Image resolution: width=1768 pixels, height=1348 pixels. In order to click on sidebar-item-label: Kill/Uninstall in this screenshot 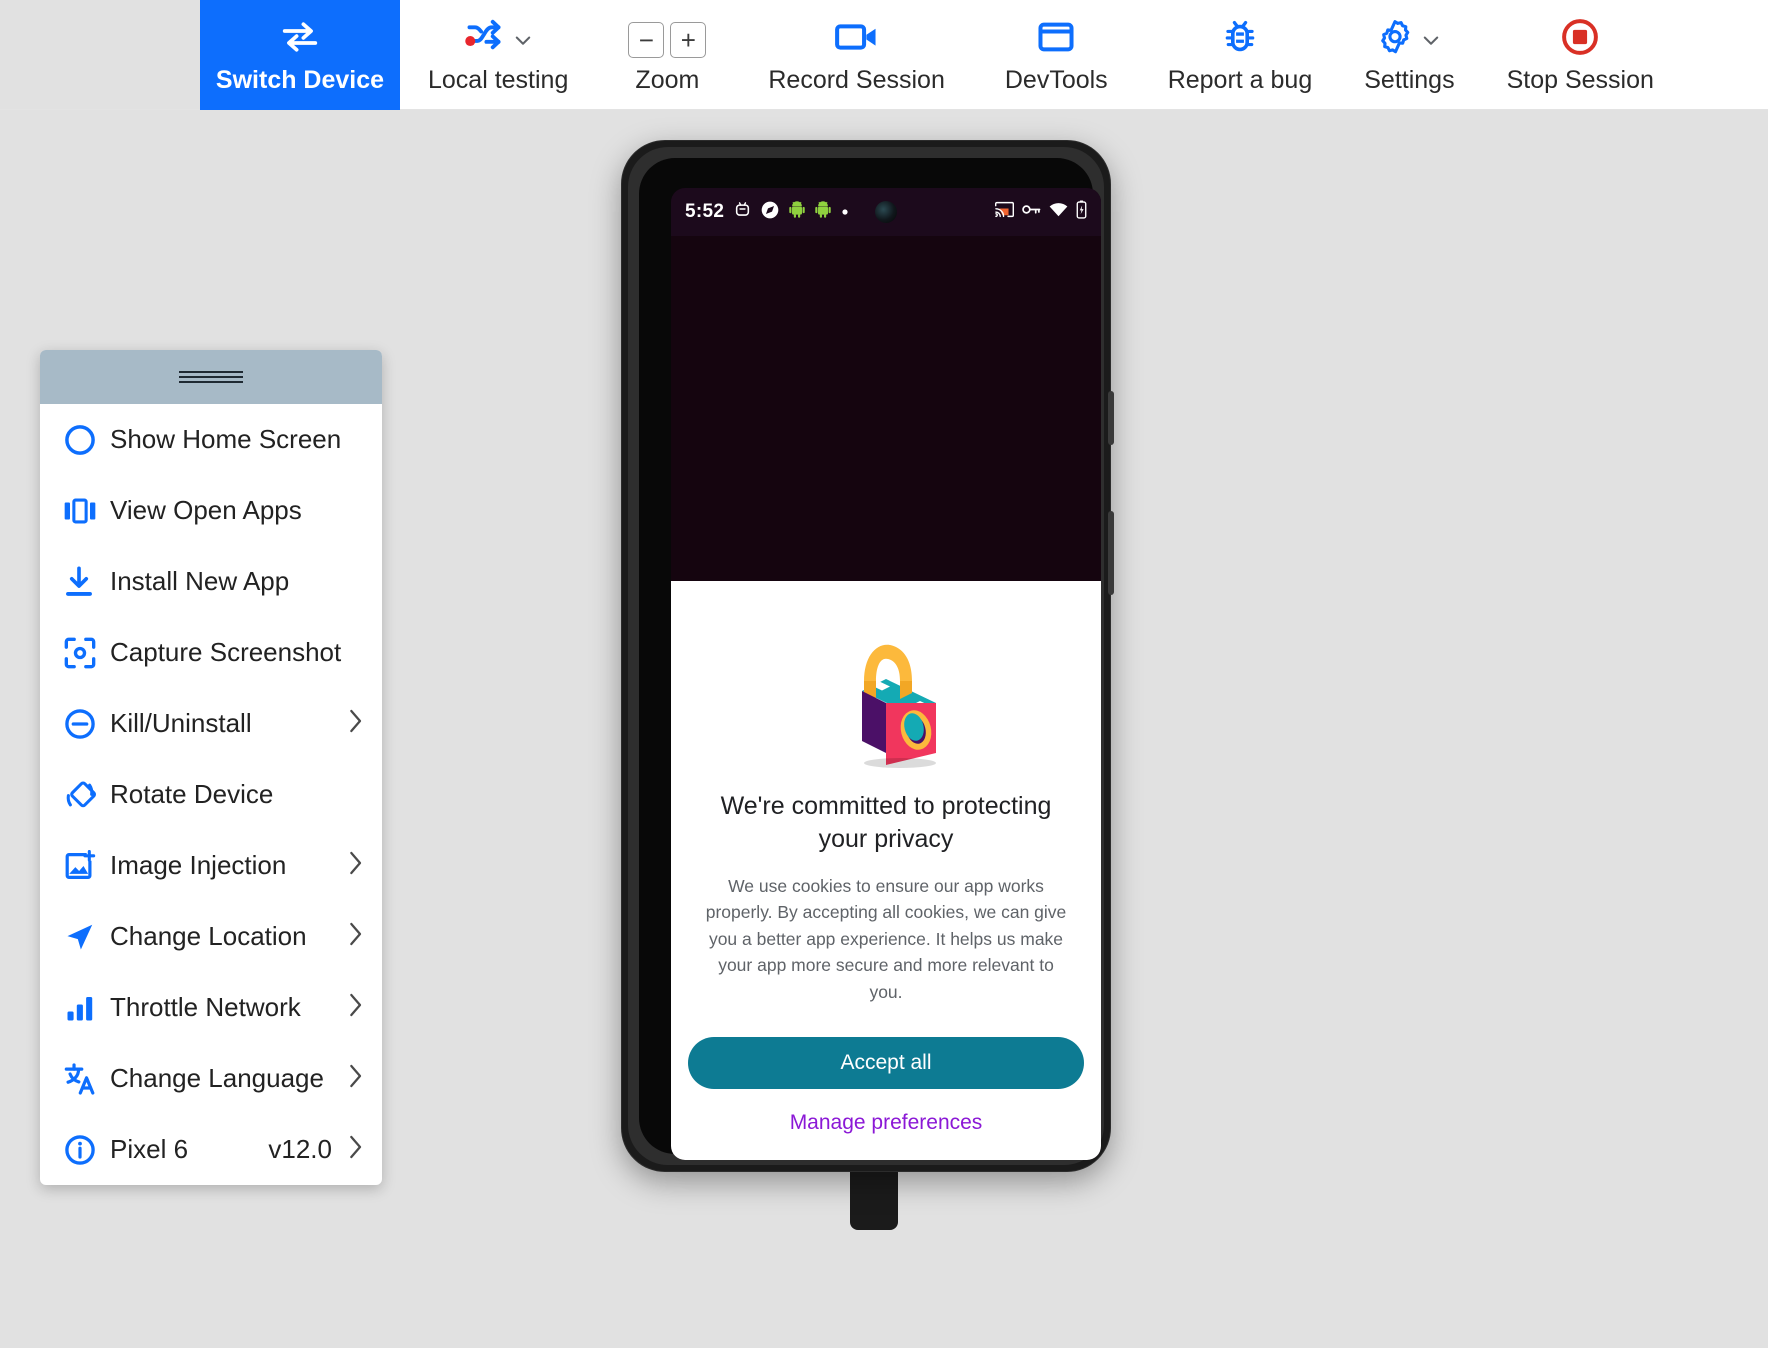, I will do `click(181, 723)`.